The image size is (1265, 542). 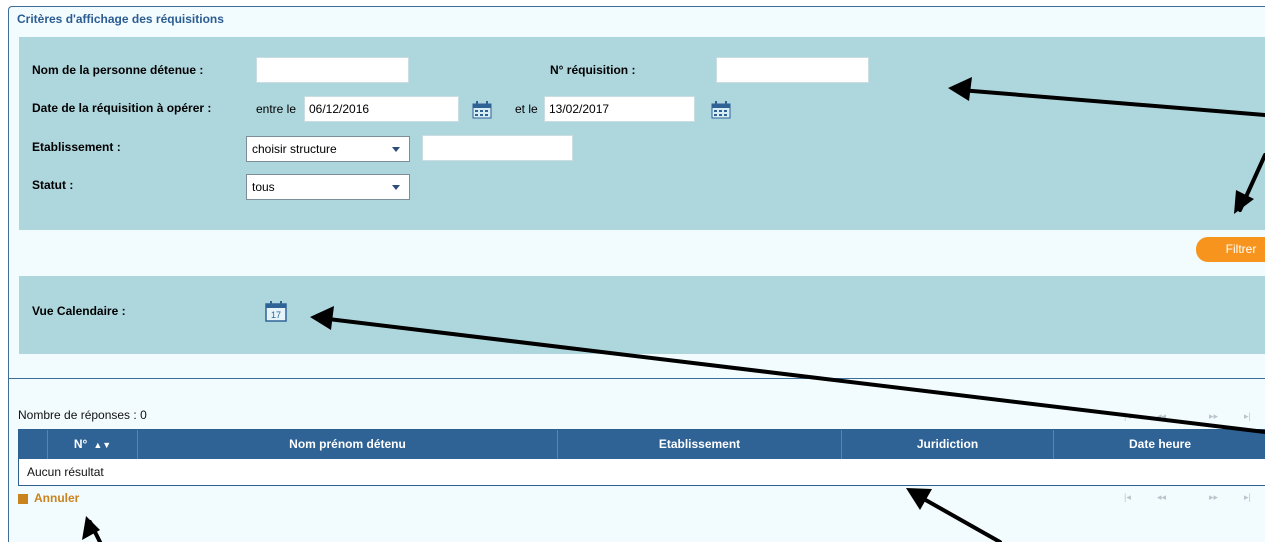 What do you see at coordinates (947, 444) in the screenshot?
I see `column-header-juridiction: Juridiction` at bounding box center [947, 444].